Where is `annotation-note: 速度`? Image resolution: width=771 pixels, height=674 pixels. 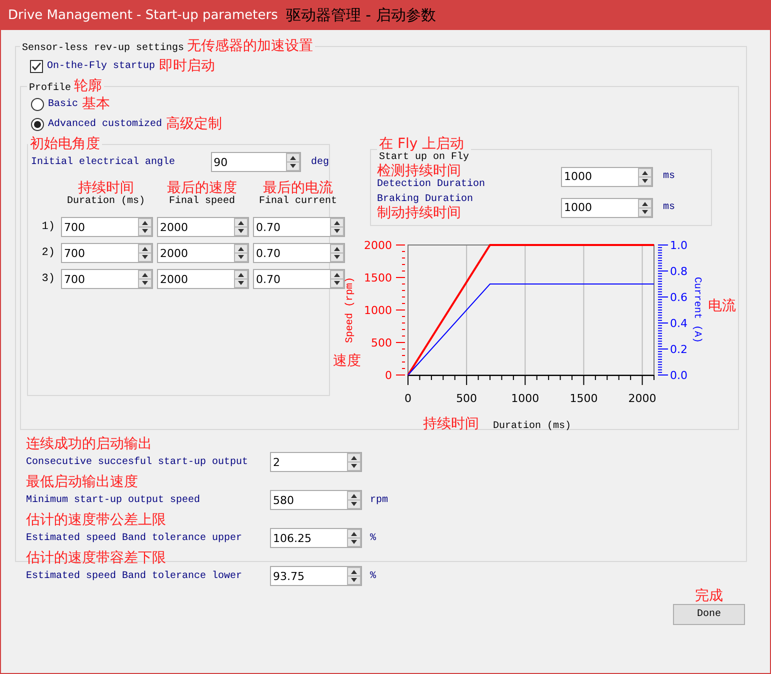
annotation-note: 速度 is located at coordinates (347, 361).